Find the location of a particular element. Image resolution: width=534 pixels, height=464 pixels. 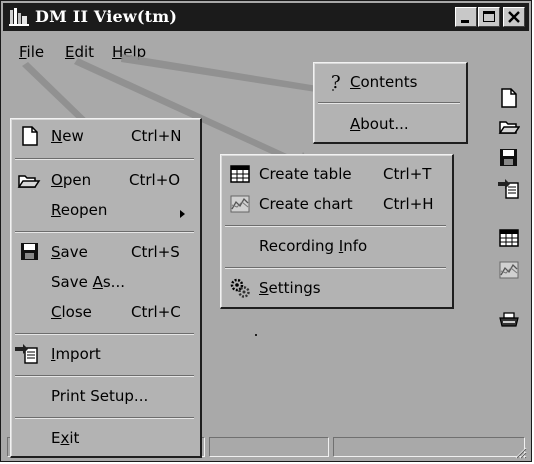

new-accel: N is located at coordinates (57, 136).